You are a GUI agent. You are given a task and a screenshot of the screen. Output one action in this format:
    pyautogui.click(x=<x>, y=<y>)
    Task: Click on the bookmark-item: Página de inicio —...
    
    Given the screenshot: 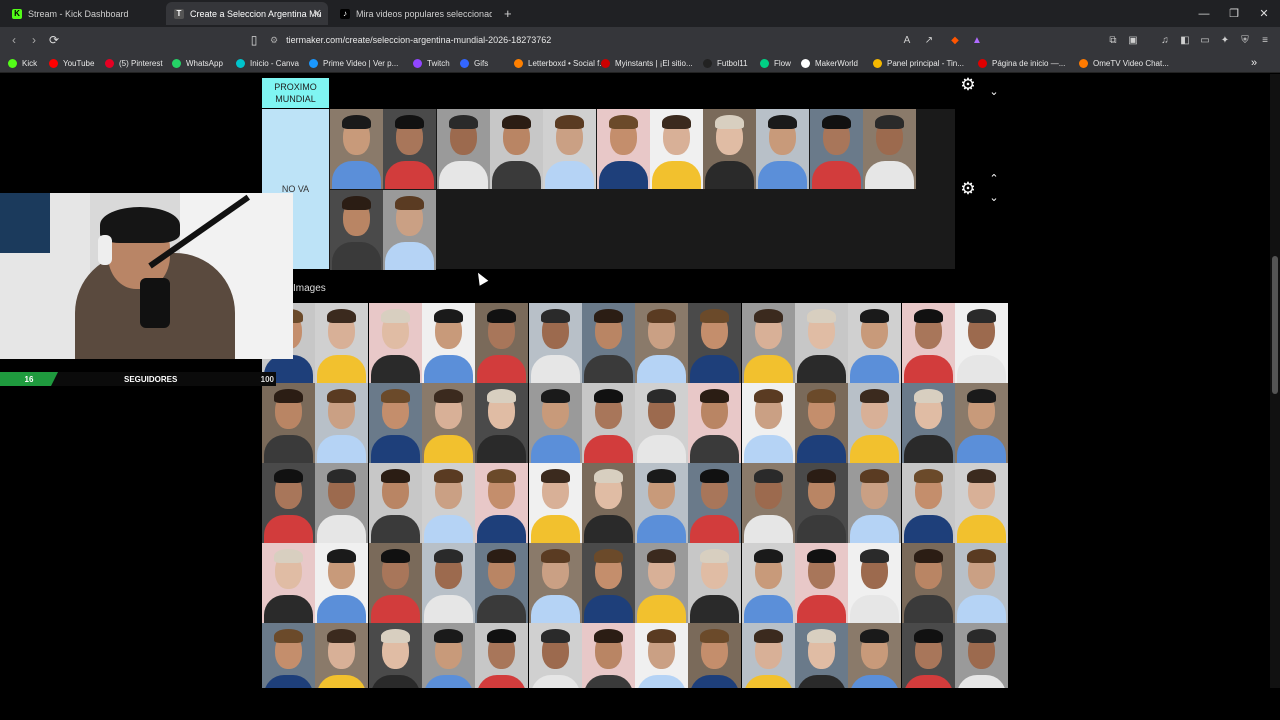 What is the action you would take?
    pyautogui.click(x=1021, y=63)
    